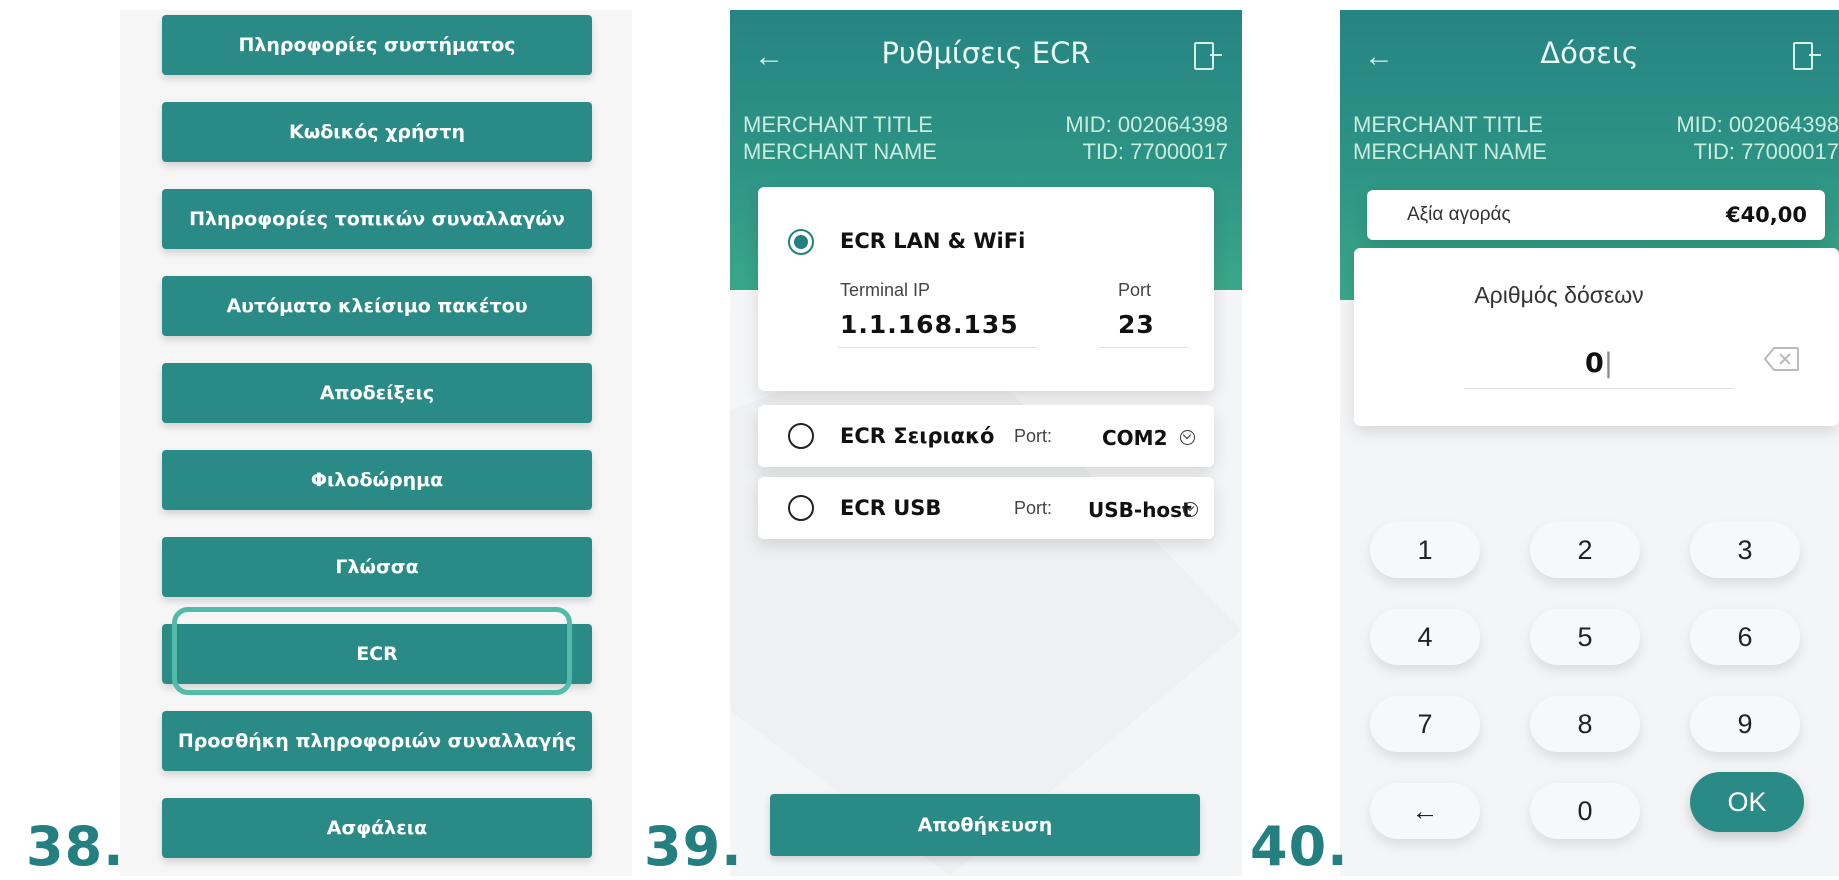  What do you see at coordinates (1585, 724) in the screenshot?
I see `key-8: 8` at bounding box center [1585, 724].